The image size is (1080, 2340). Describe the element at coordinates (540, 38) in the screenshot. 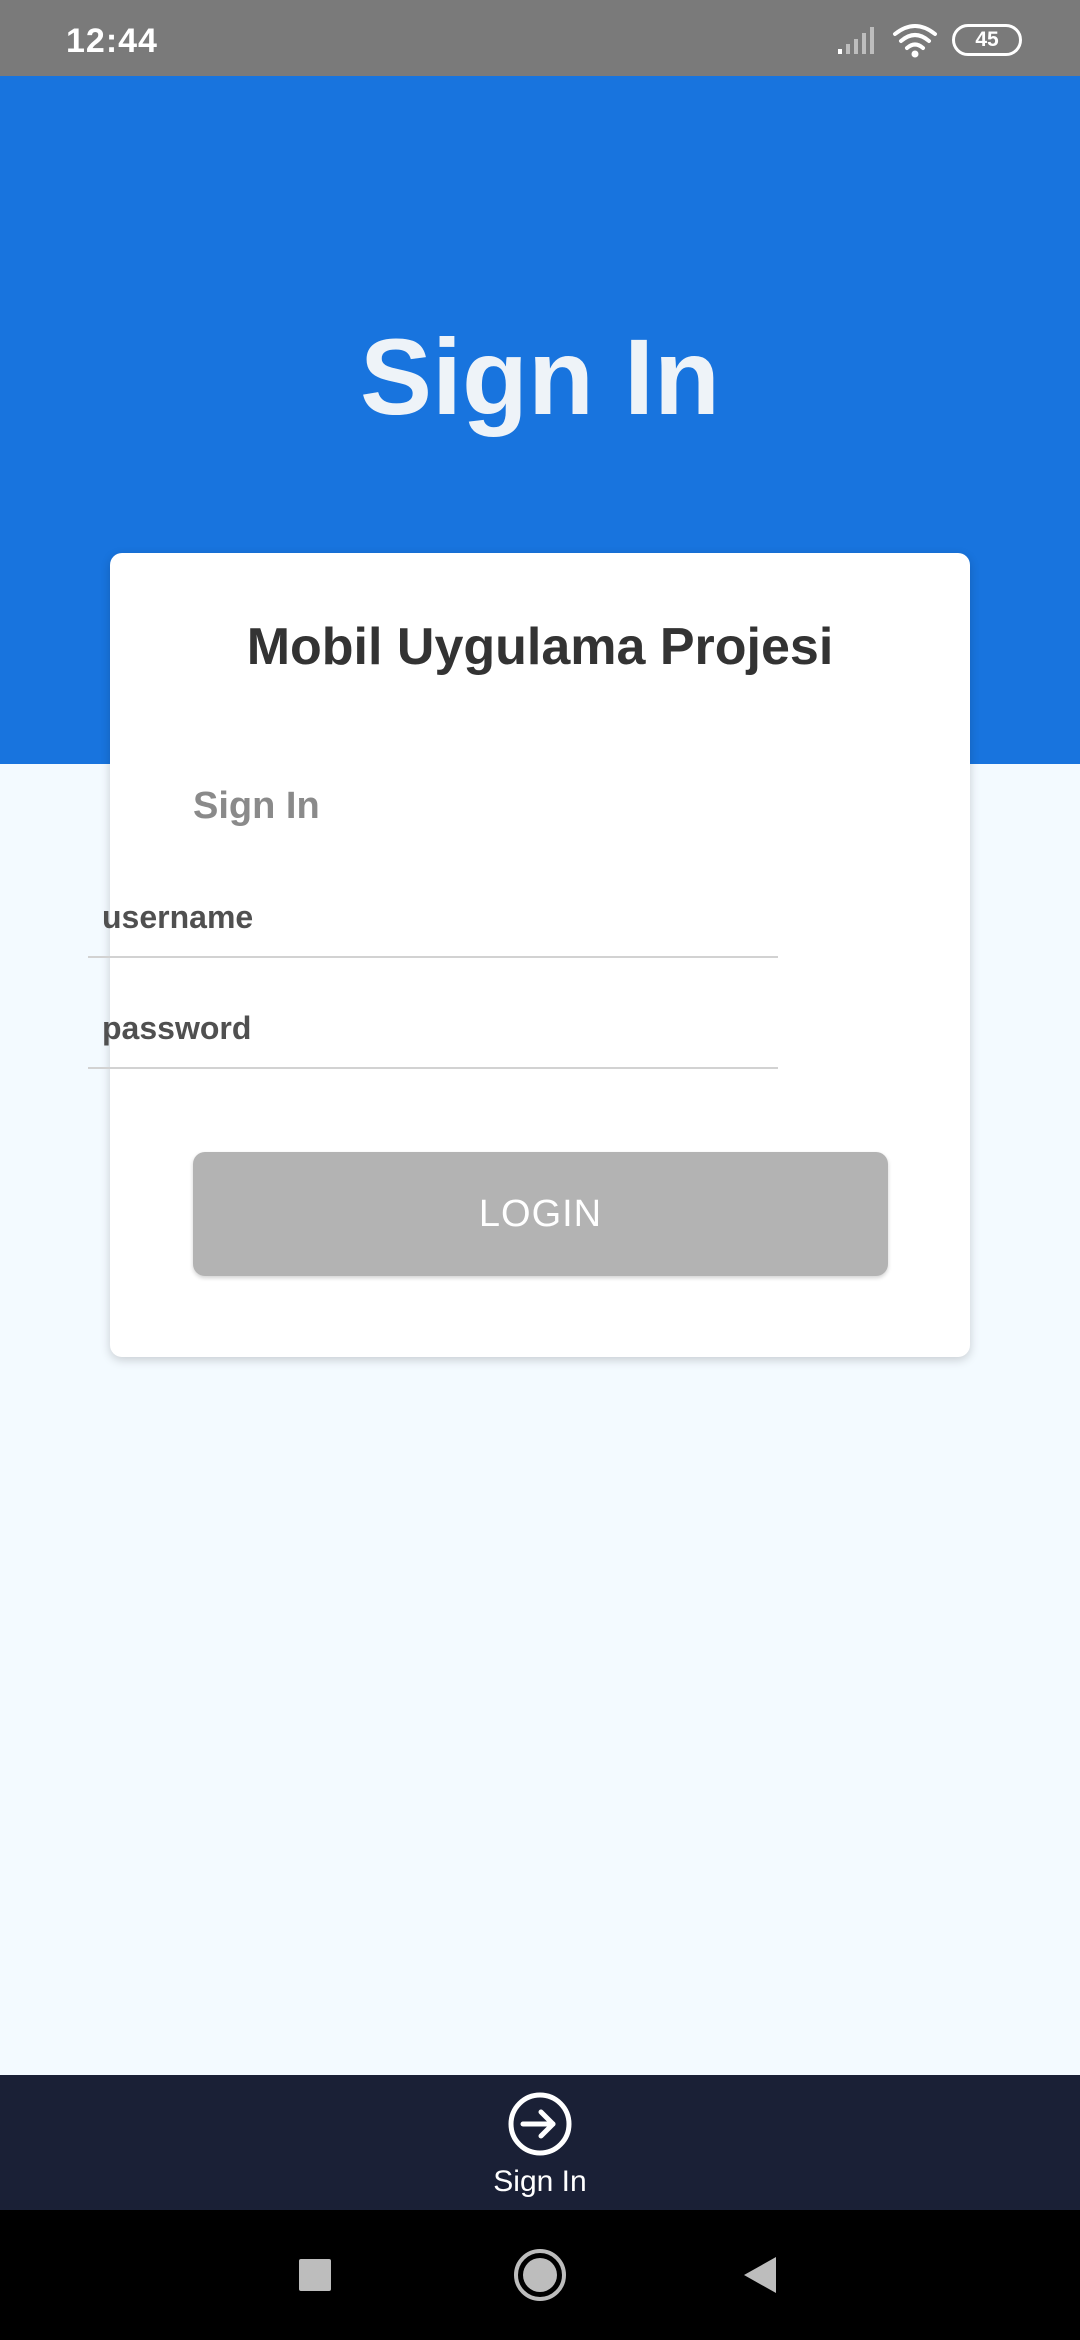

I see `status-bar: 12:44 45` at that location.